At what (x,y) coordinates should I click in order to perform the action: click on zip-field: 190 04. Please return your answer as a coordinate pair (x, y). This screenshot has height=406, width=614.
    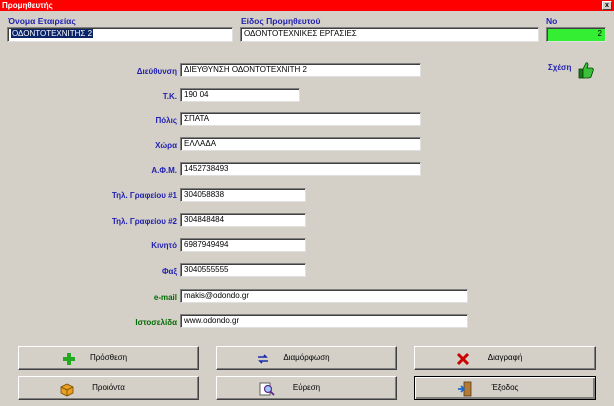
    Looking at the image, I should click on (240, 95).